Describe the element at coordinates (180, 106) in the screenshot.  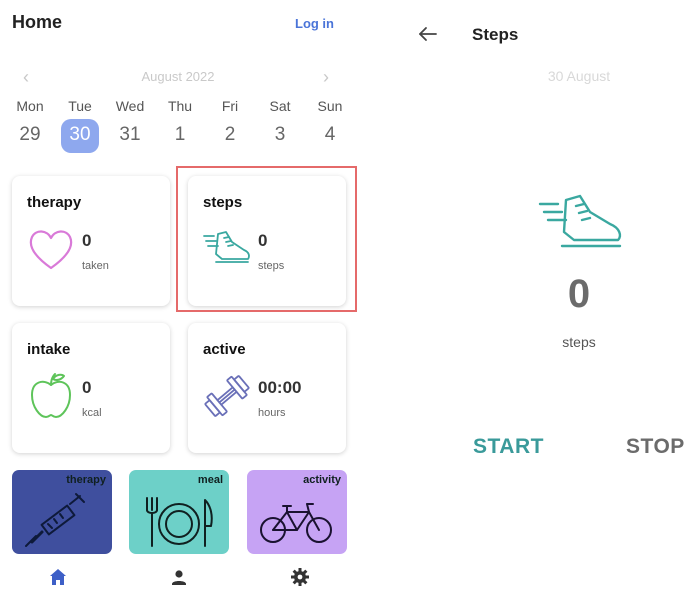
I see `day-name: Thu` at that location.